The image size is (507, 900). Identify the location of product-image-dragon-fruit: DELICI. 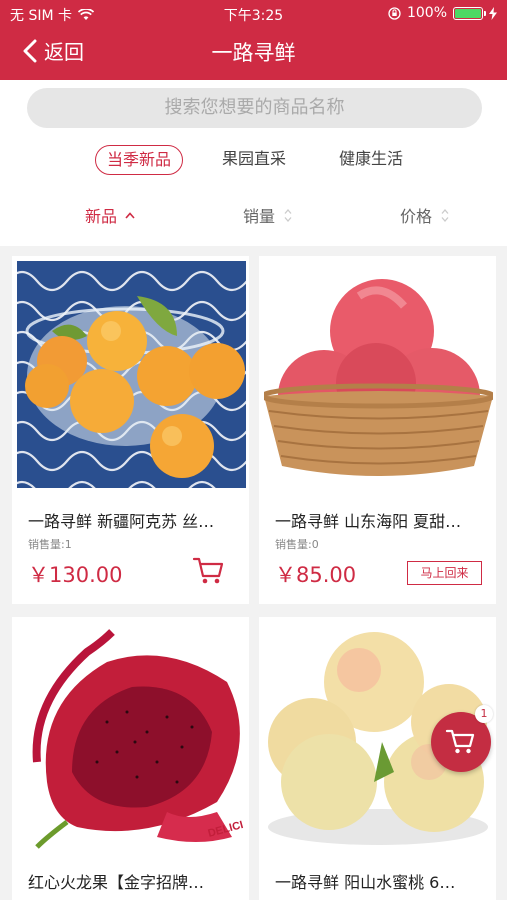
(131, 735).